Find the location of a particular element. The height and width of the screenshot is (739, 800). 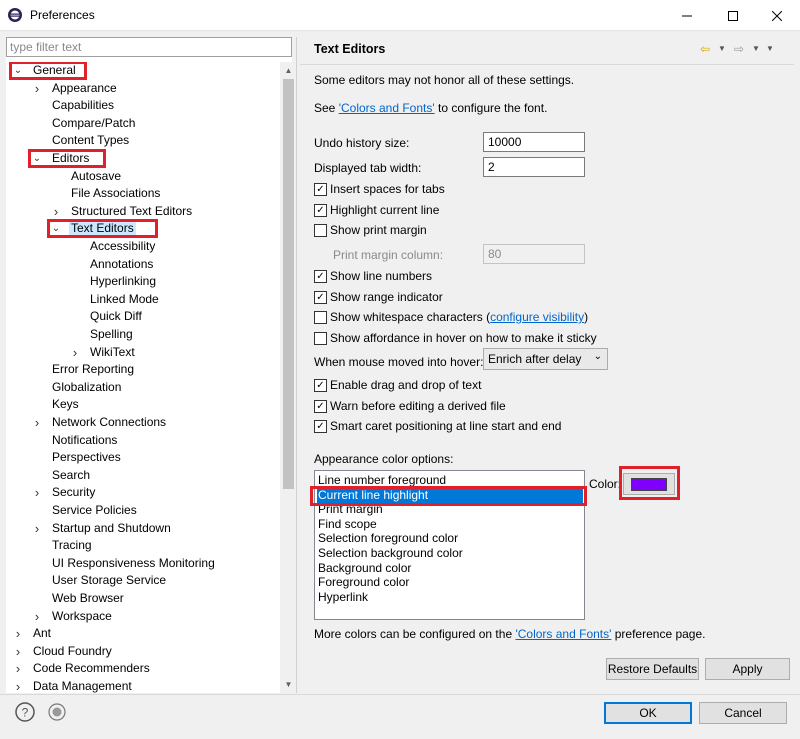

paren-close: ) is located at coordinates (586, 317).